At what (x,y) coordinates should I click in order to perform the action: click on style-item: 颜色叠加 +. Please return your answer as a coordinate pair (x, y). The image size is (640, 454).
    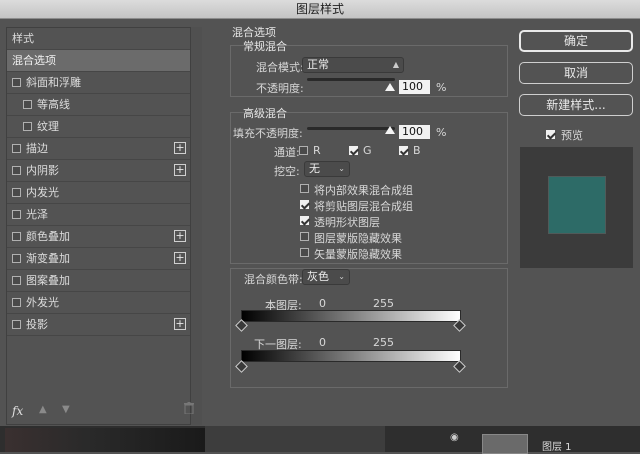
    Looking at the image, I should click on (98, 237).